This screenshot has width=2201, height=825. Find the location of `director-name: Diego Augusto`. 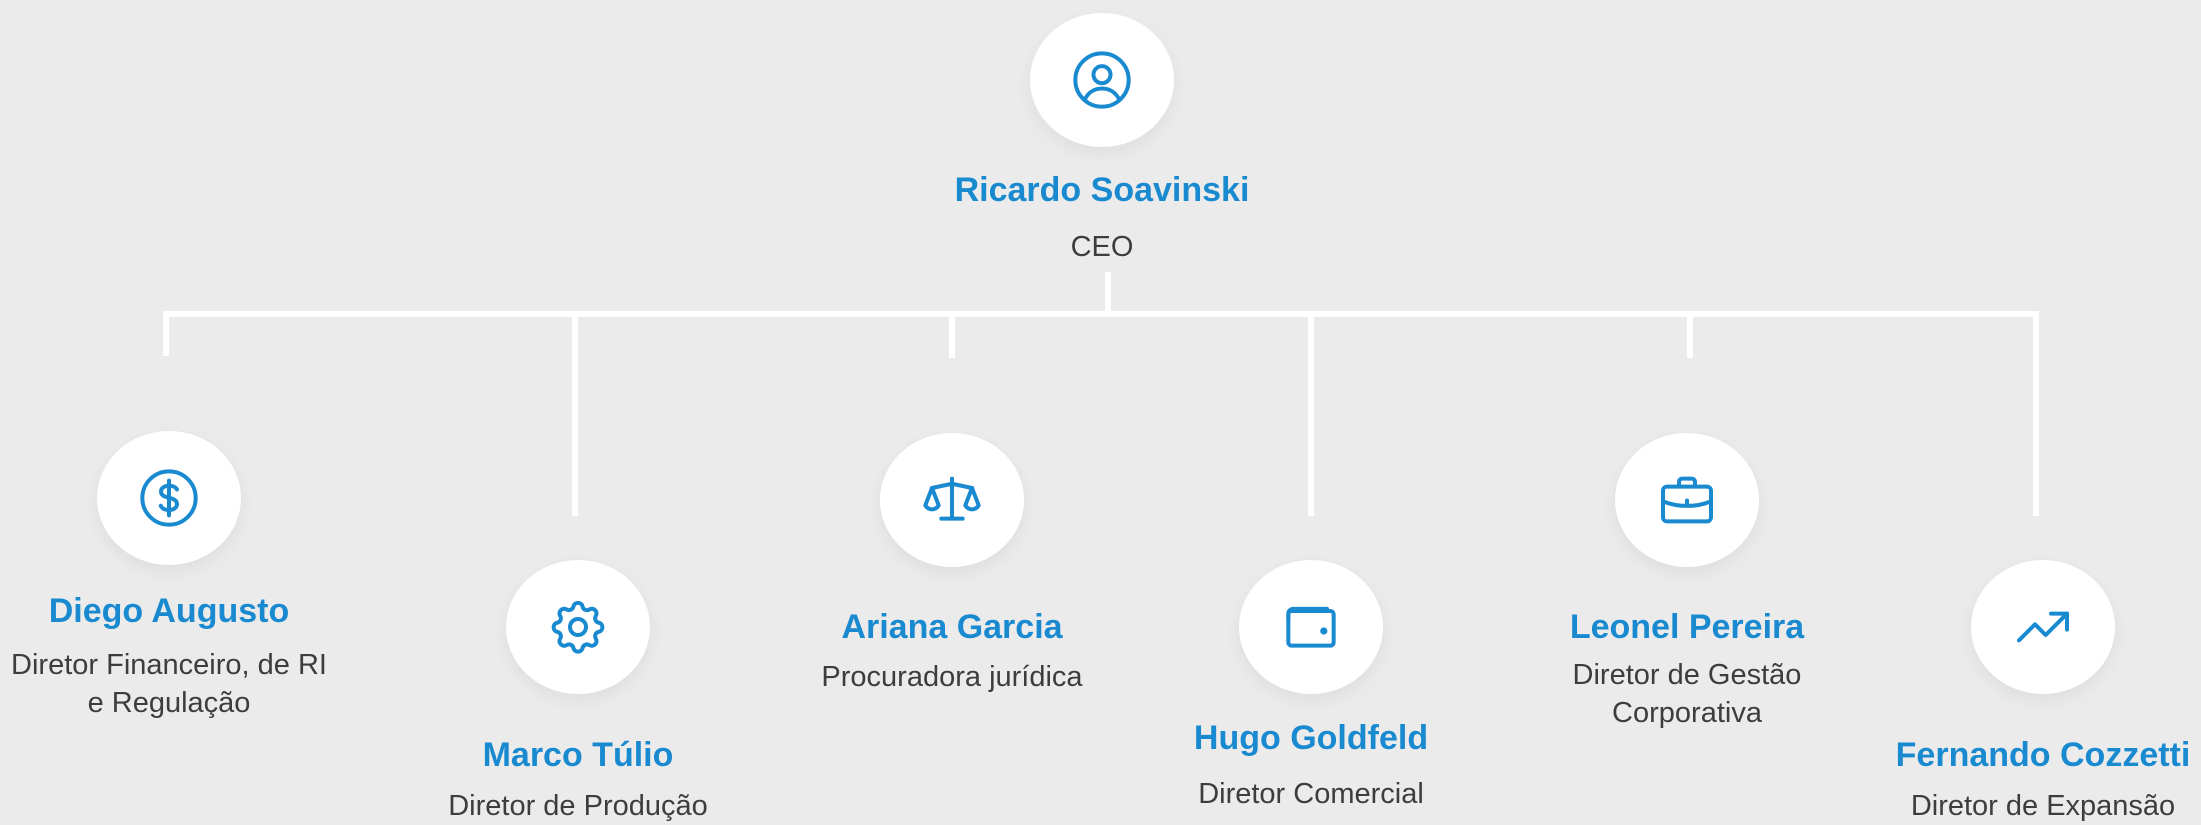

director-name: Diego Augusto is located at coordinates (169, 611).